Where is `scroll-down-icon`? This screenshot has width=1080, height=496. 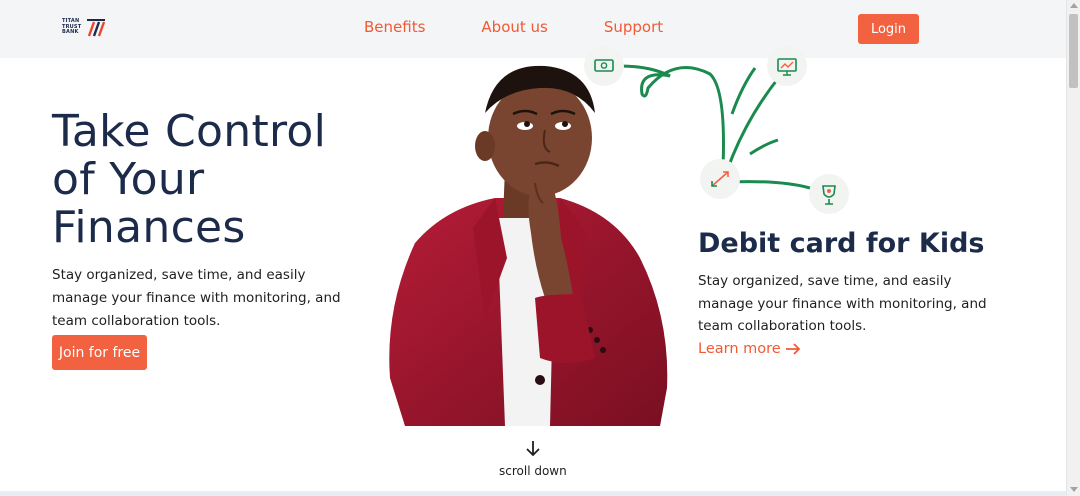 scroll-down-icon is located at coordinates (1074, 489).